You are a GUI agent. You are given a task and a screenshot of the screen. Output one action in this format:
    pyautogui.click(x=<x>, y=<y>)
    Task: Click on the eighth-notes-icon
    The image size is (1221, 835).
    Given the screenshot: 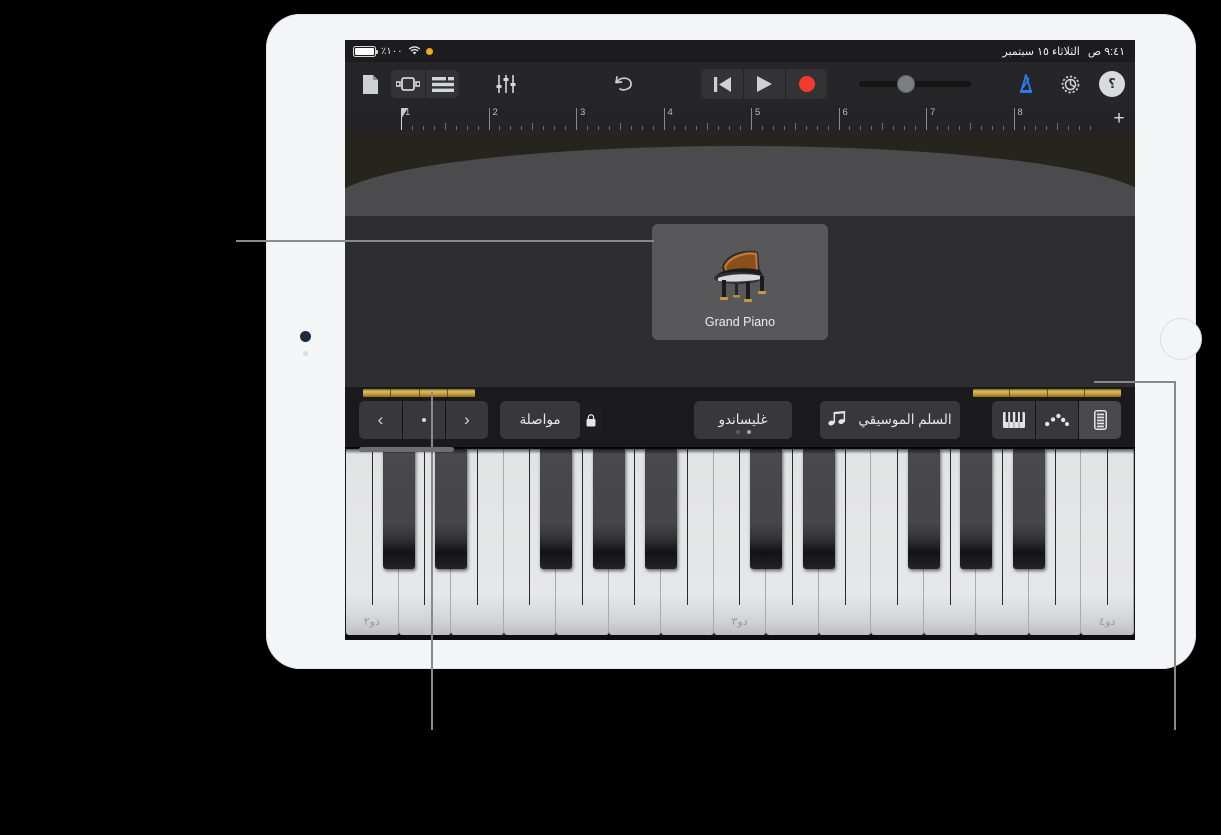 What is the action you would take?
    pyautogui.click(x=838, y=420)
    